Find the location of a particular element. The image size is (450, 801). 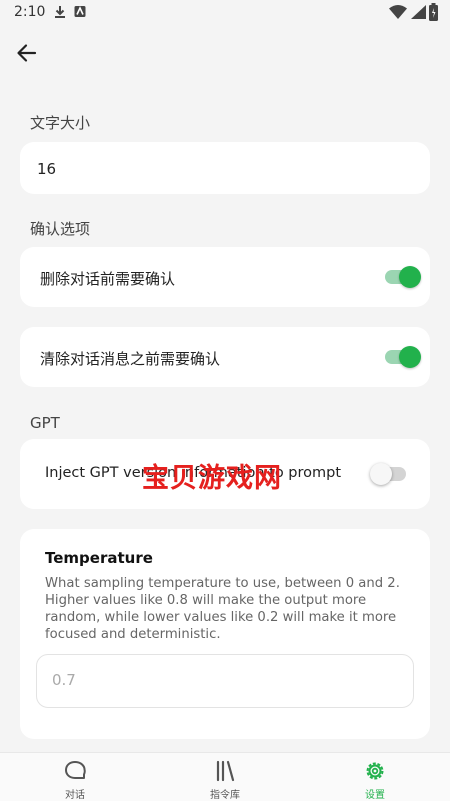

font-size-section-label: 文字大小 is located at coordinates (60, 123).